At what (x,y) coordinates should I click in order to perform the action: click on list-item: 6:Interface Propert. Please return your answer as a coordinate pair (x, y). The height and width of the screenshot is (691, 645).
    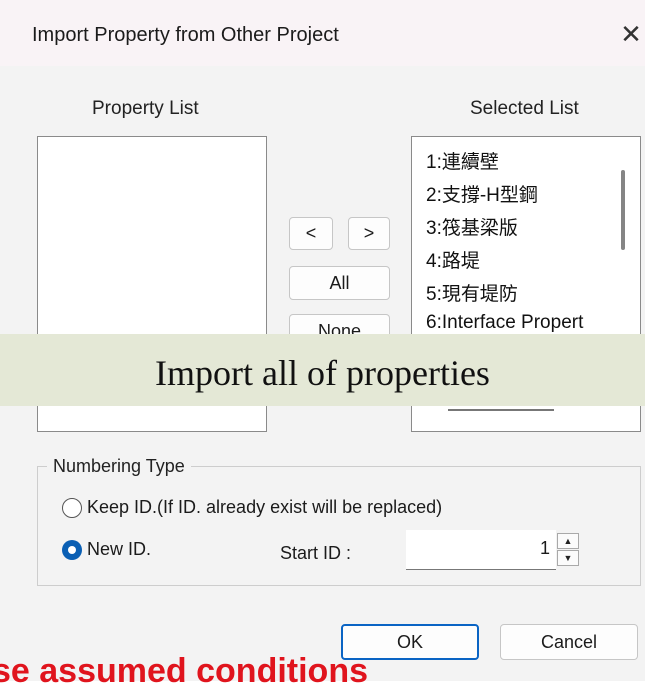
    Looking at the image, I should click on (504, 323).